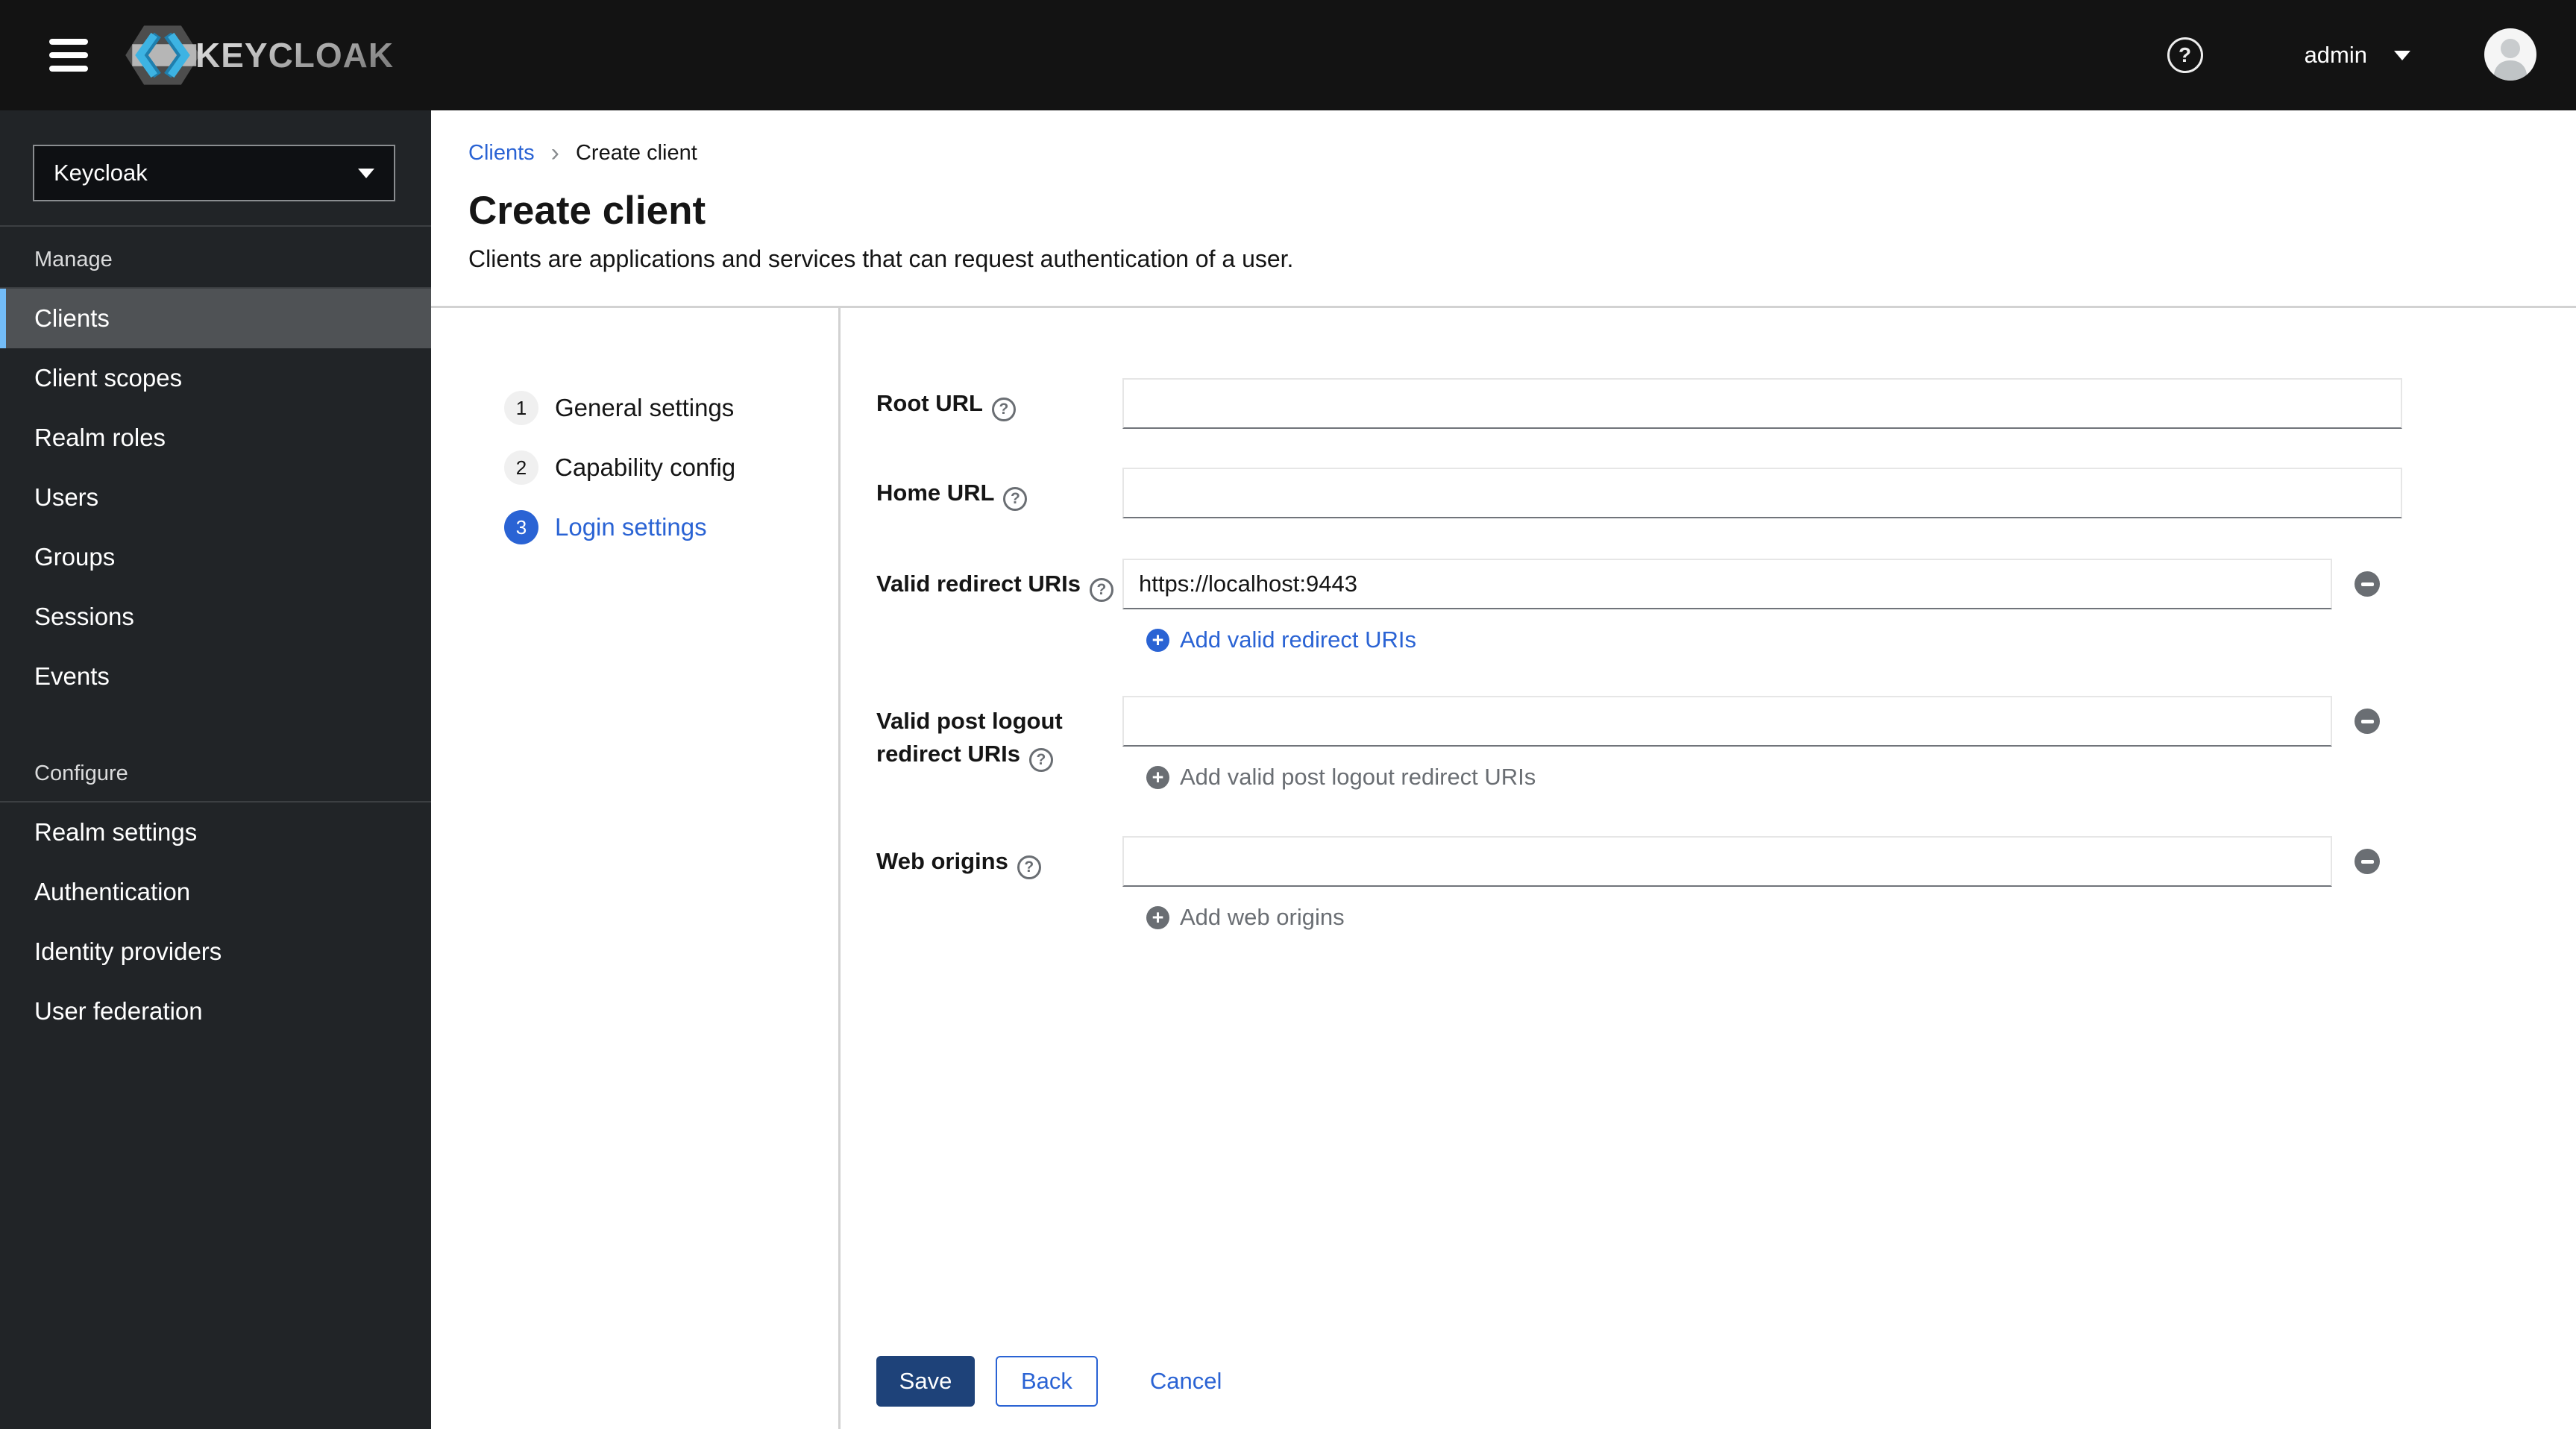 This screenshot has width=2576, height=1429. What do you see at coordinates (1727, 584) in the screenshot?
I see `valid-redirect-uri-input` at bounding box center [1727, 584].